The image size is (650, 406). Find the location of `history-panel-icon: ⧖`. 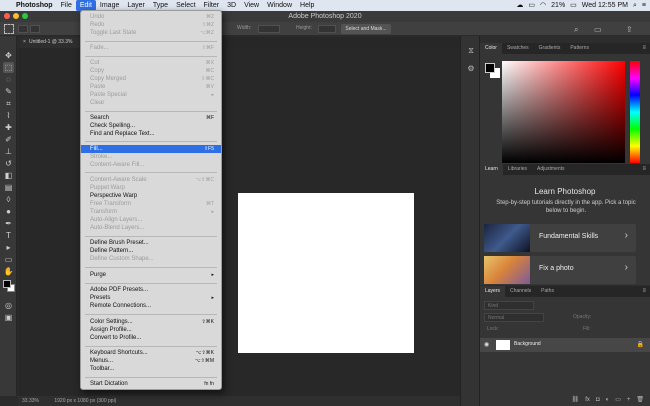

history-panel-icon: ⧖ is located at coordinates (471, 51).